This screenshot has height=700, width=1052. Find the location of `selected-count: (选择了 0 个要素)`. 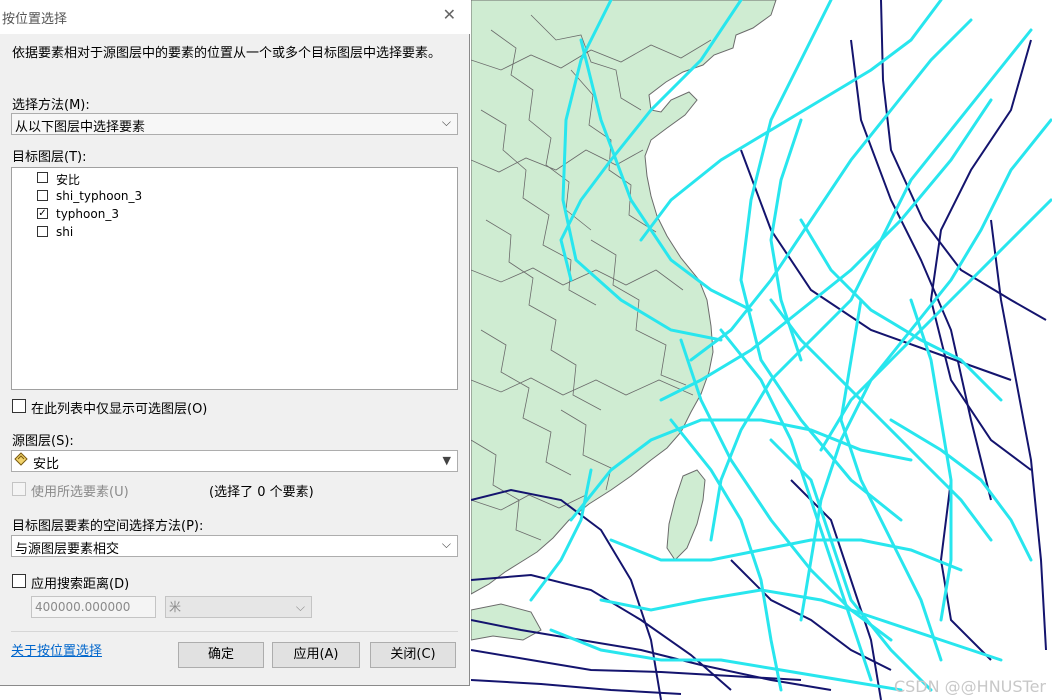

selected-count: (选择了 0 个要素) is located at coordinates (261, 492).